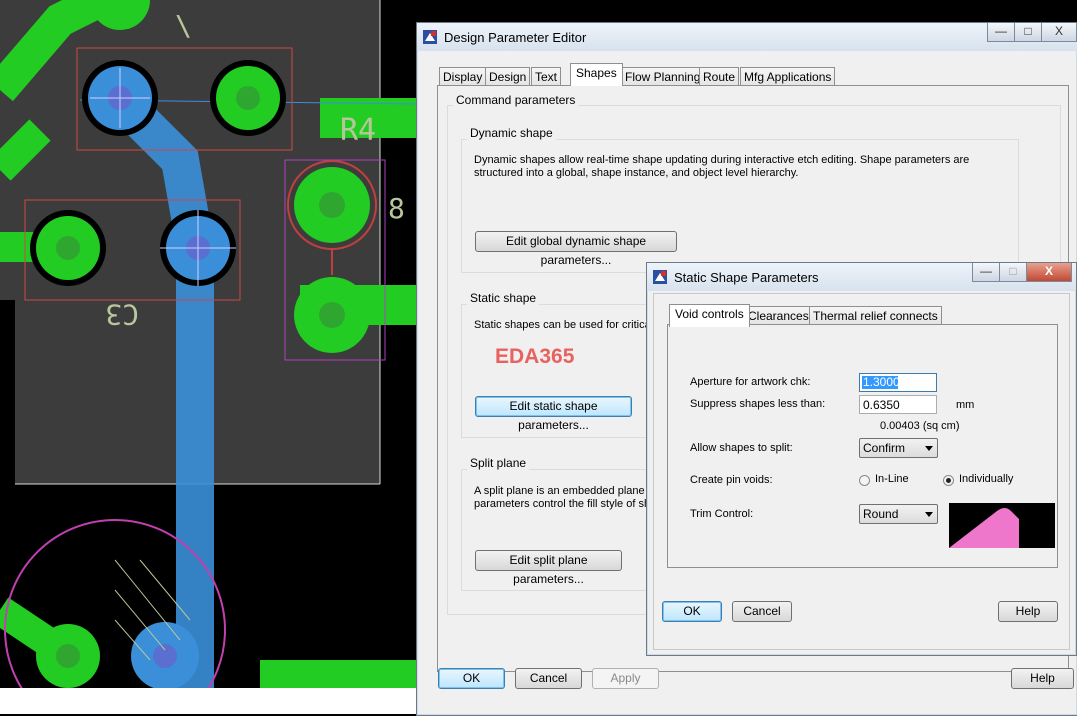 This screenshot has height=716, width=1077. I want to click on allow-split-select: Confirm, so click(898, 448).